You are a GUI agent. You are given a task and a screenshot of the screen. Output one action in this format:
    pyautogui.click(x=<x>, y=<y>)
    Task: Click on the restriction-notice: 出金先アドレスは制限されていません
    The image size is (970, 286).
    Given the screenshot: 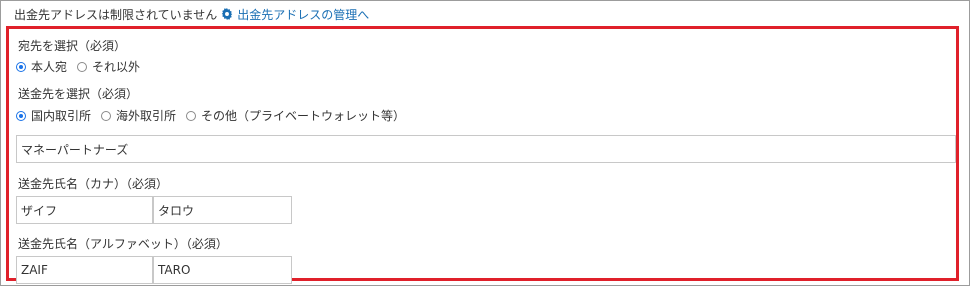 What is the action you would take?
    pyautogui.click(x=116, y=14)
    